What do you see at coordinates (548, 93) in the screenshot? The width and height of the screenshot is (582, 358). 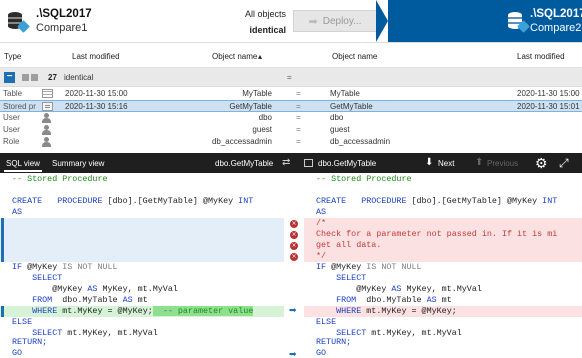 I see `row-right-modified: 2020-11-30 15:00` at bounding box center [548, 93].